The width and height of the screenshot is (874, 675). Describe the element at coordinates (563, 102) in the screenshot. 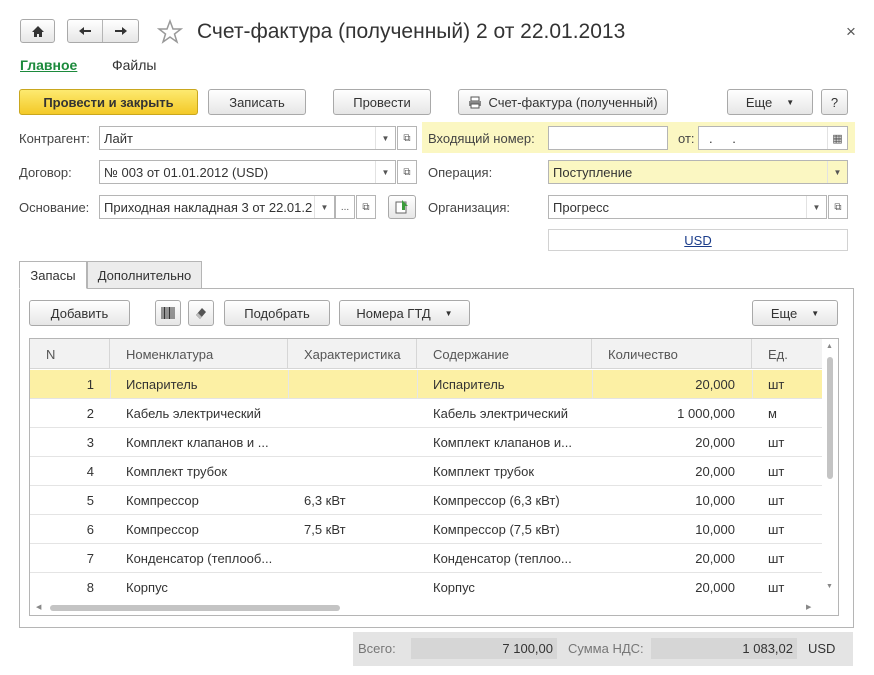

I see `print-invoice-button: Счет-фактура (полученный)` at that location.